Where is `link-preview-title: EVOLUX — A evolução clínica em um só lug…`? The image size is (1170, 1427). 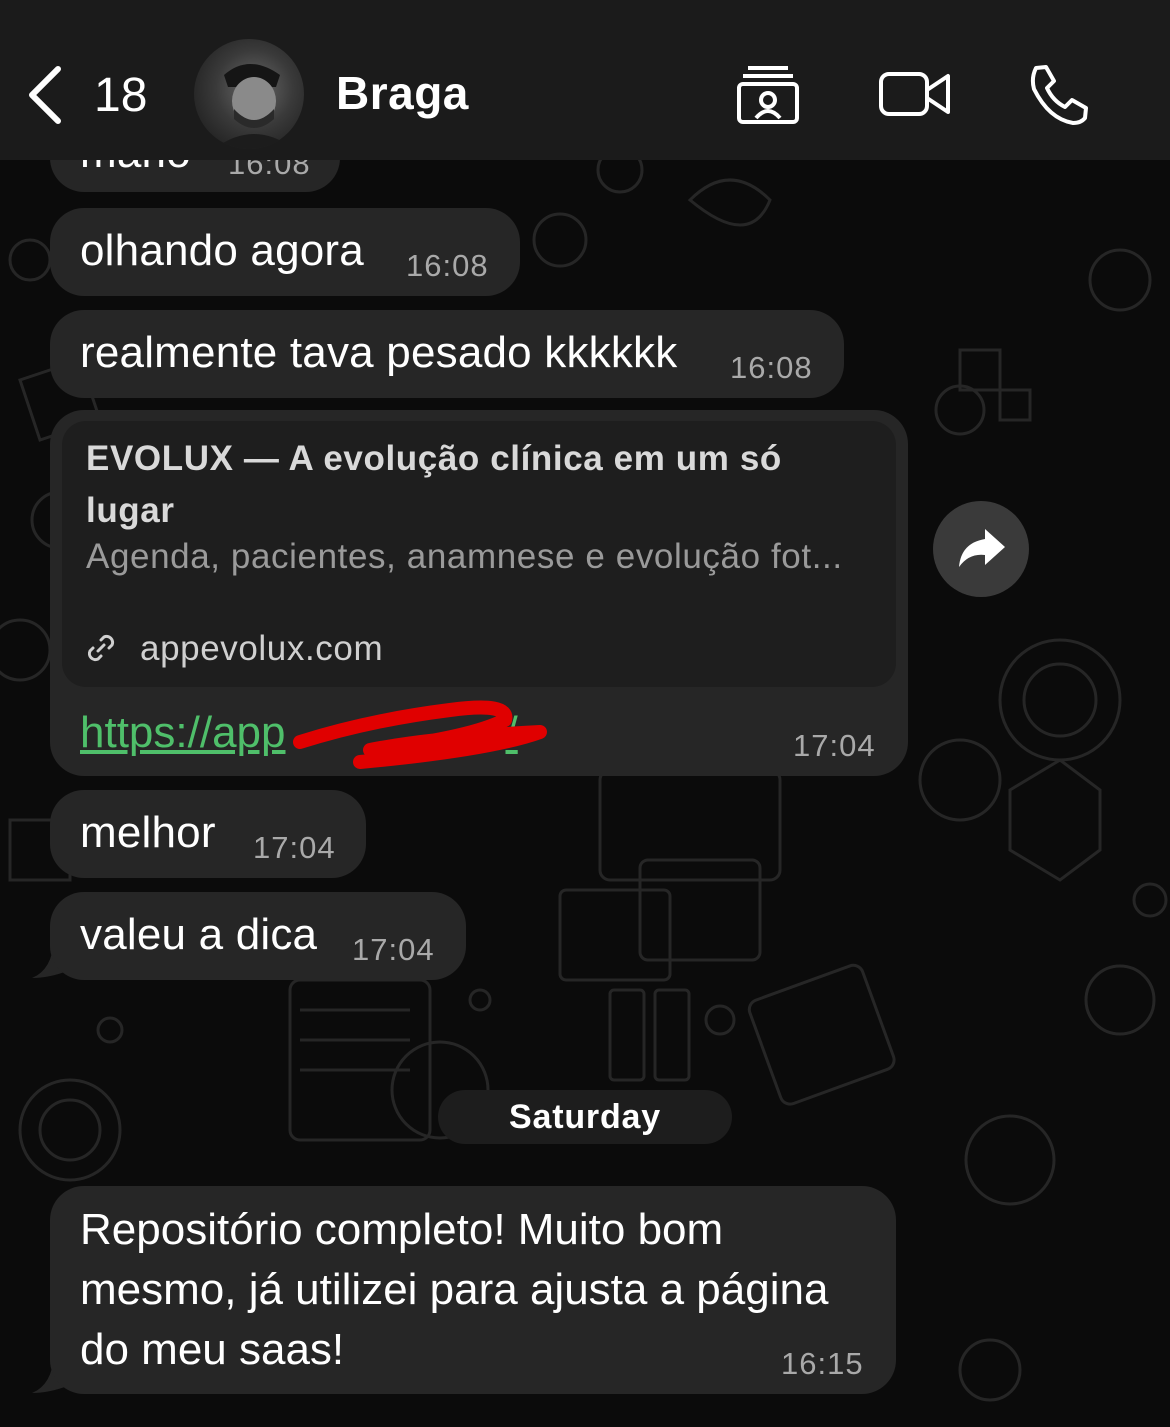
link-preview-title: EVOLUX — A evolução clínica em um só lug… is located at coordinates (434, 484).